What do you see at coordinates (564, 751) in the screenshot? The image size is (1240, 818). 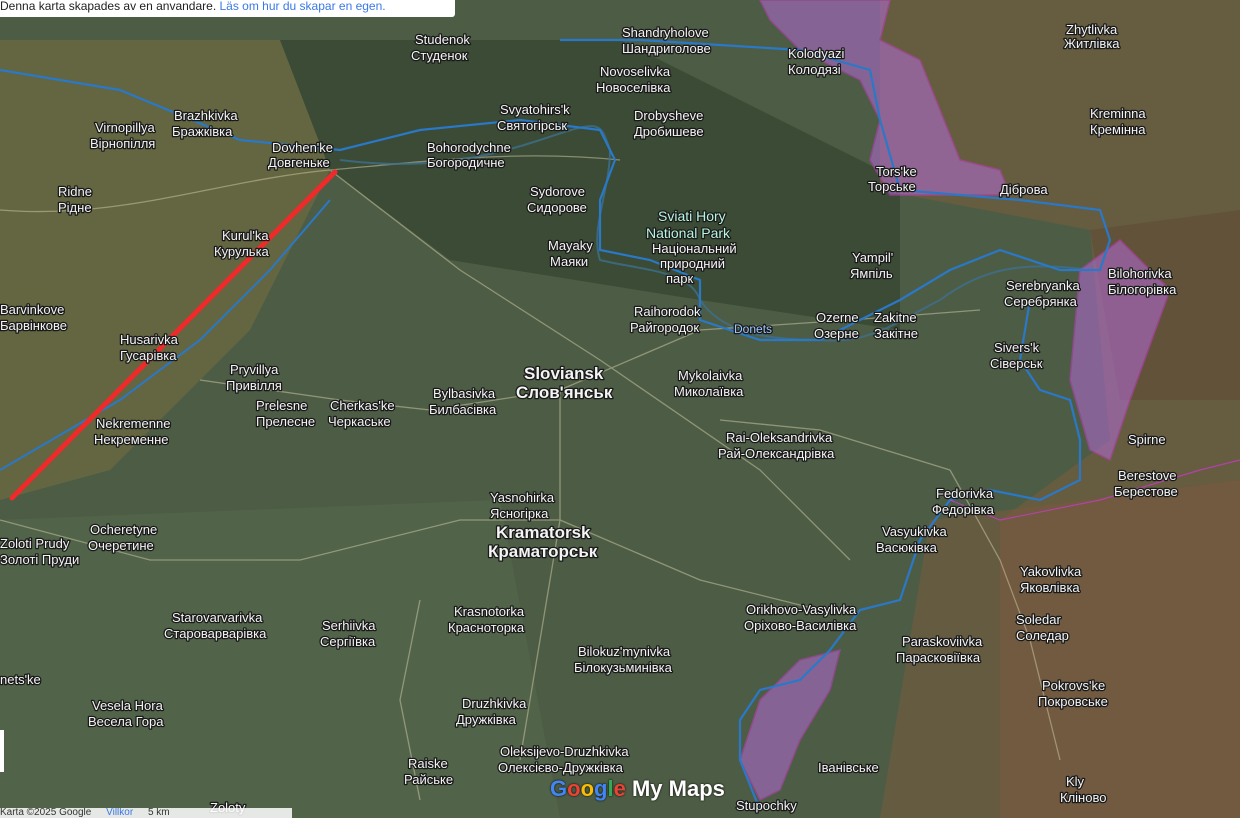 I see `place-label: Oleksijevo-Druzhkivka` at bounding box center [564, 751].